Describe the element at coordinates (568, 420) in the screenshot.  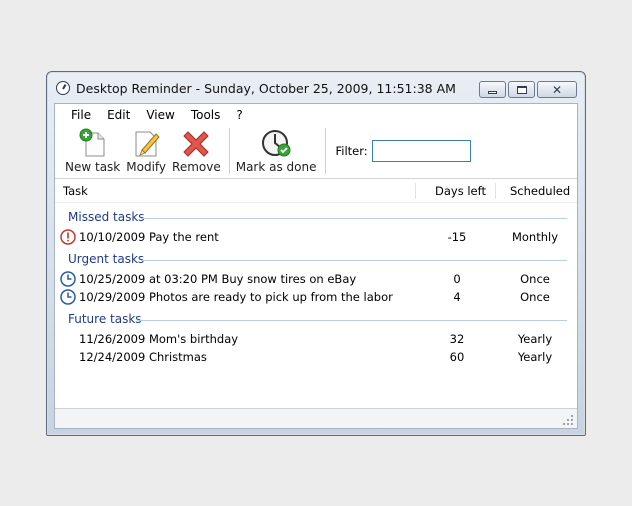
I see `resize-grip-icon` at that location.